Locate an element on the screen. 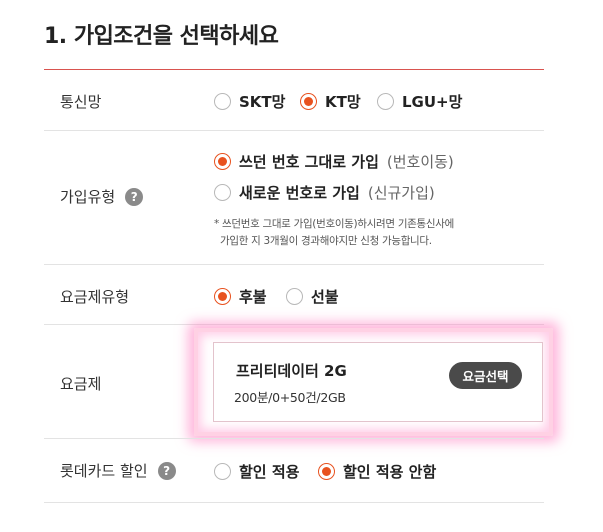  lotte-card-label-text: 롯데카드 할인 is located at coordinates (104, 471).